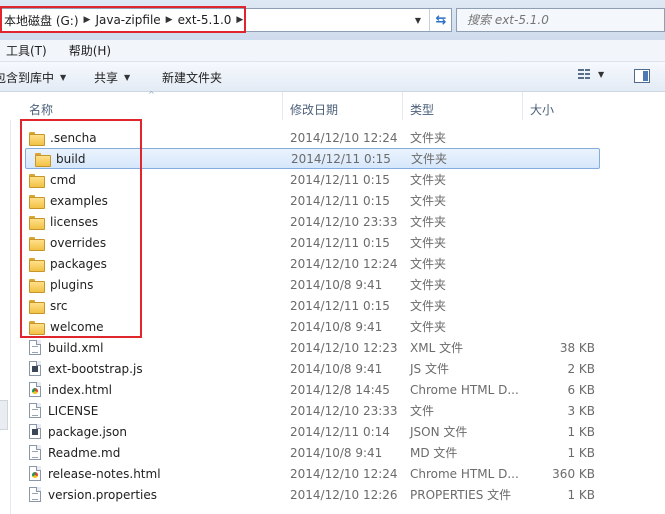  Describe the element at coordinates (127, 77) in the screenshot. I see `chevron-down-icon: ▼` at that location.